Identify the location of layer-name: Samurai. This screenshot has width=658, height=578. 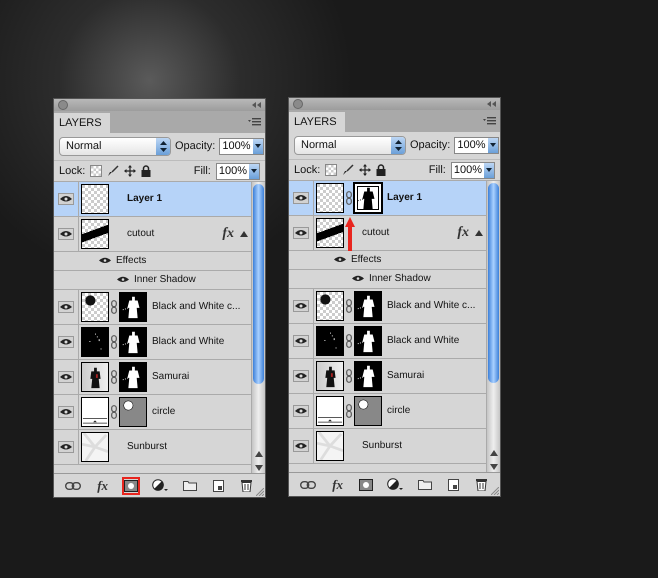
(171, 376).